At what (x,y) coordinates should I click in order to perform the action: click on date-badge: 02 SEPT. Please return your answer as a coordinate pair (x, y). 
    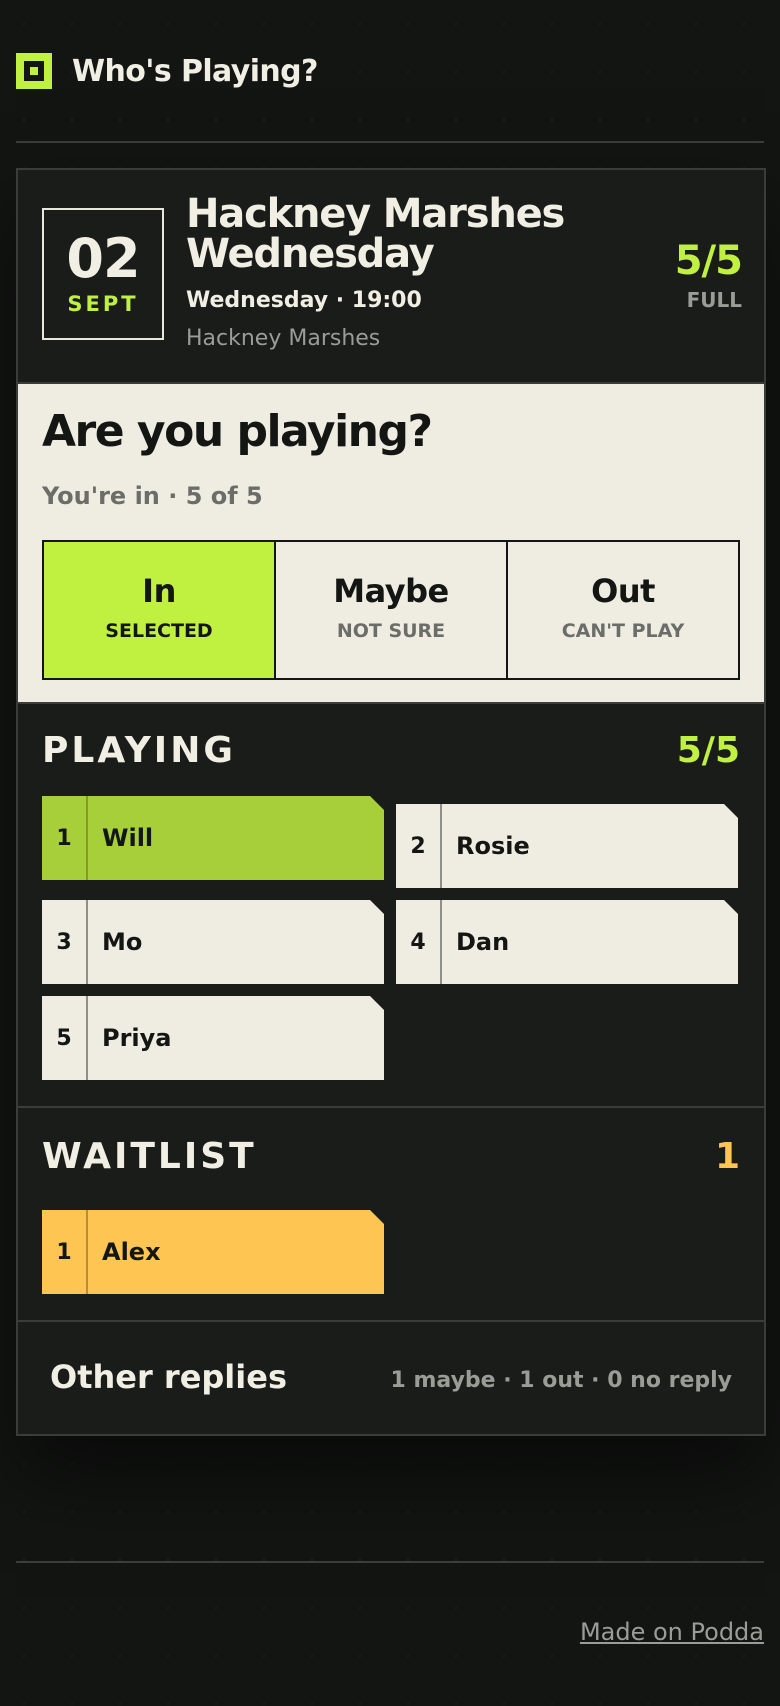
    Looking at the image, I should click on (103, 274).